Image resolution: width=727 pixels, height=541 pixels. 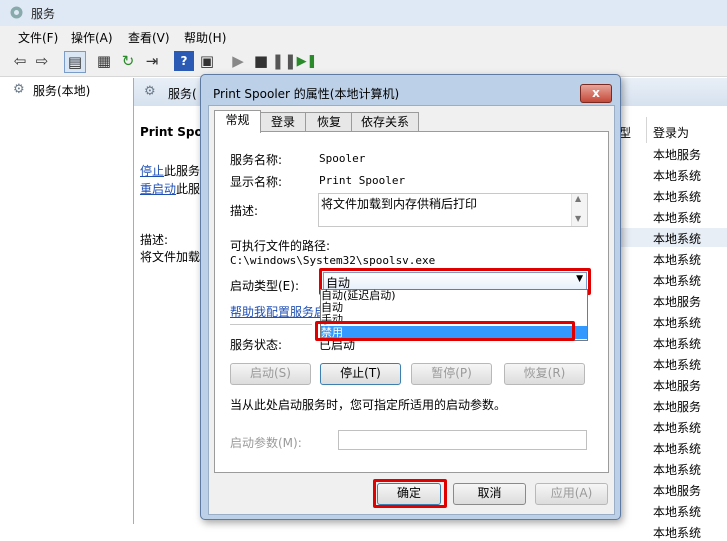 I want to click on resume-service-icon: ▶❚, so click(x=307, y=61).